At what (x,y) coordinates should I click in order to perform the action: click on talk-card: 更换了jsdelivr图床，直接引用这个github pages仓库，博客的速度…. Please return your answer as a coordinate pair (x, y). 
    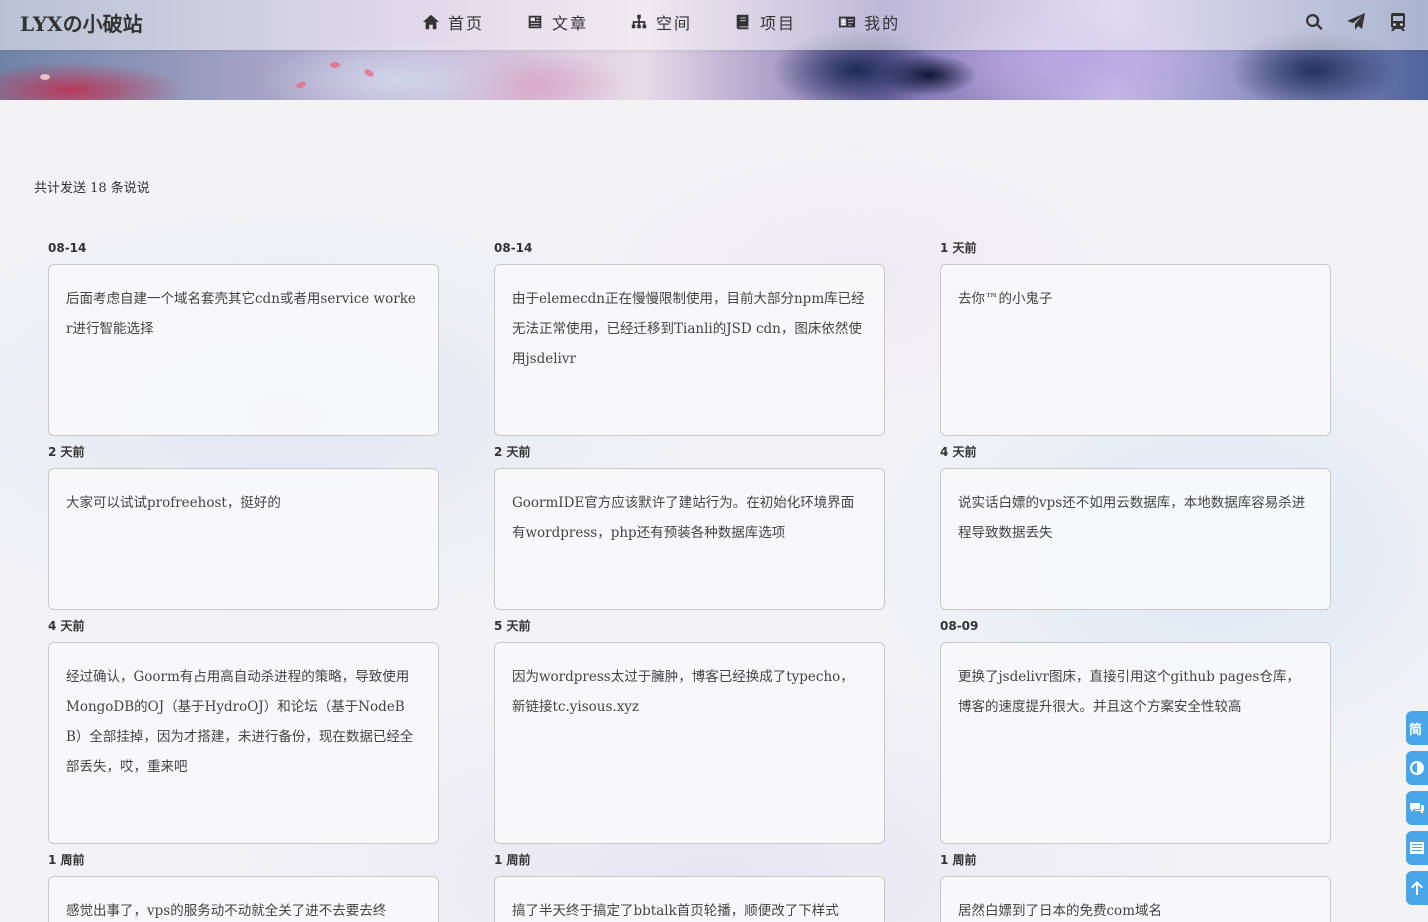
    Looking at the image, I should click on (1135, 743).